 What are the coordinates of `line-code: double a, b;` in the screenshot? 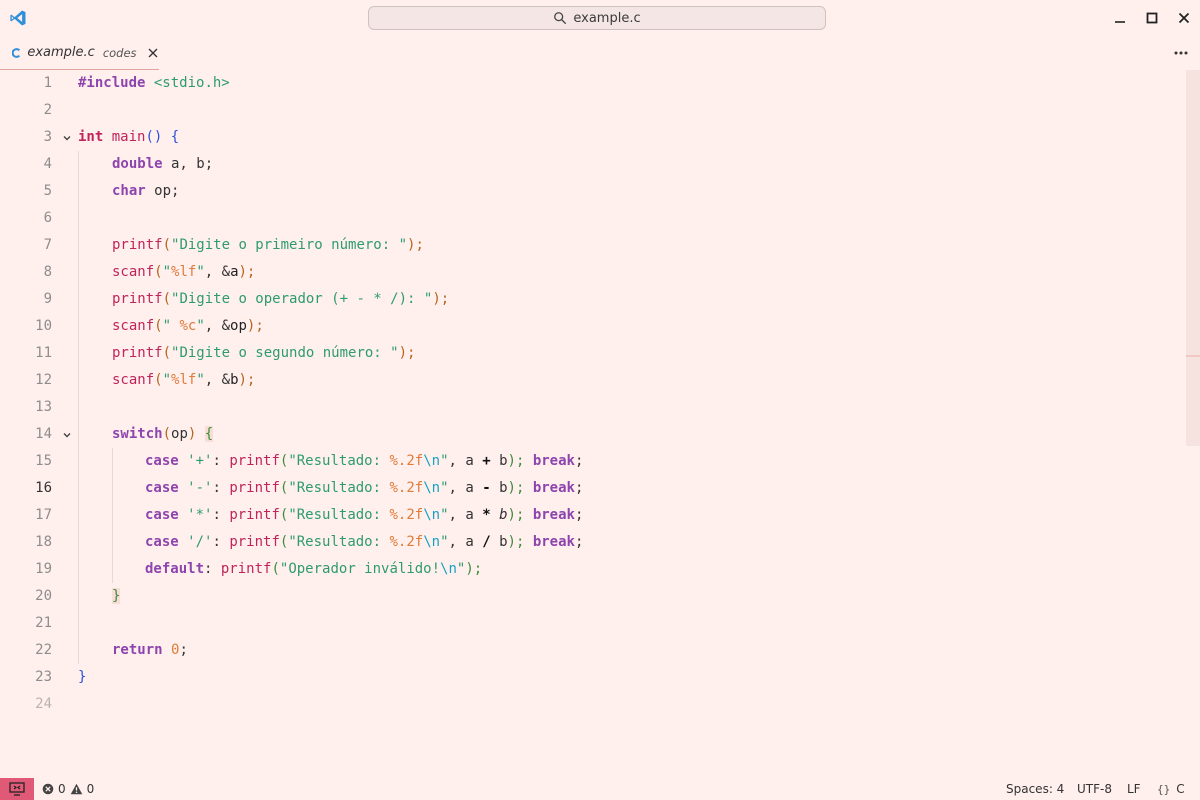 It's located at (163, 164).